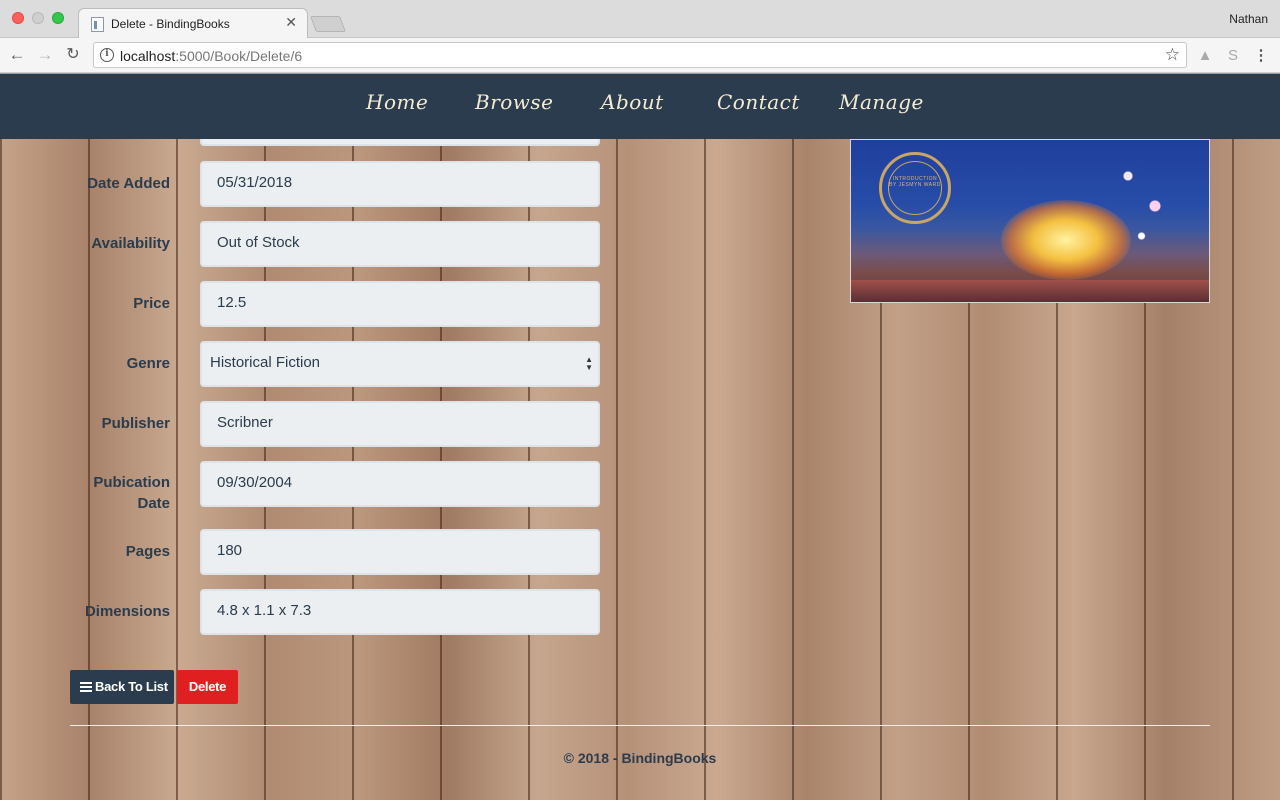 This screenshot has height=800, width=1280. I want to click on minimize-window-button, so click(38, 18).